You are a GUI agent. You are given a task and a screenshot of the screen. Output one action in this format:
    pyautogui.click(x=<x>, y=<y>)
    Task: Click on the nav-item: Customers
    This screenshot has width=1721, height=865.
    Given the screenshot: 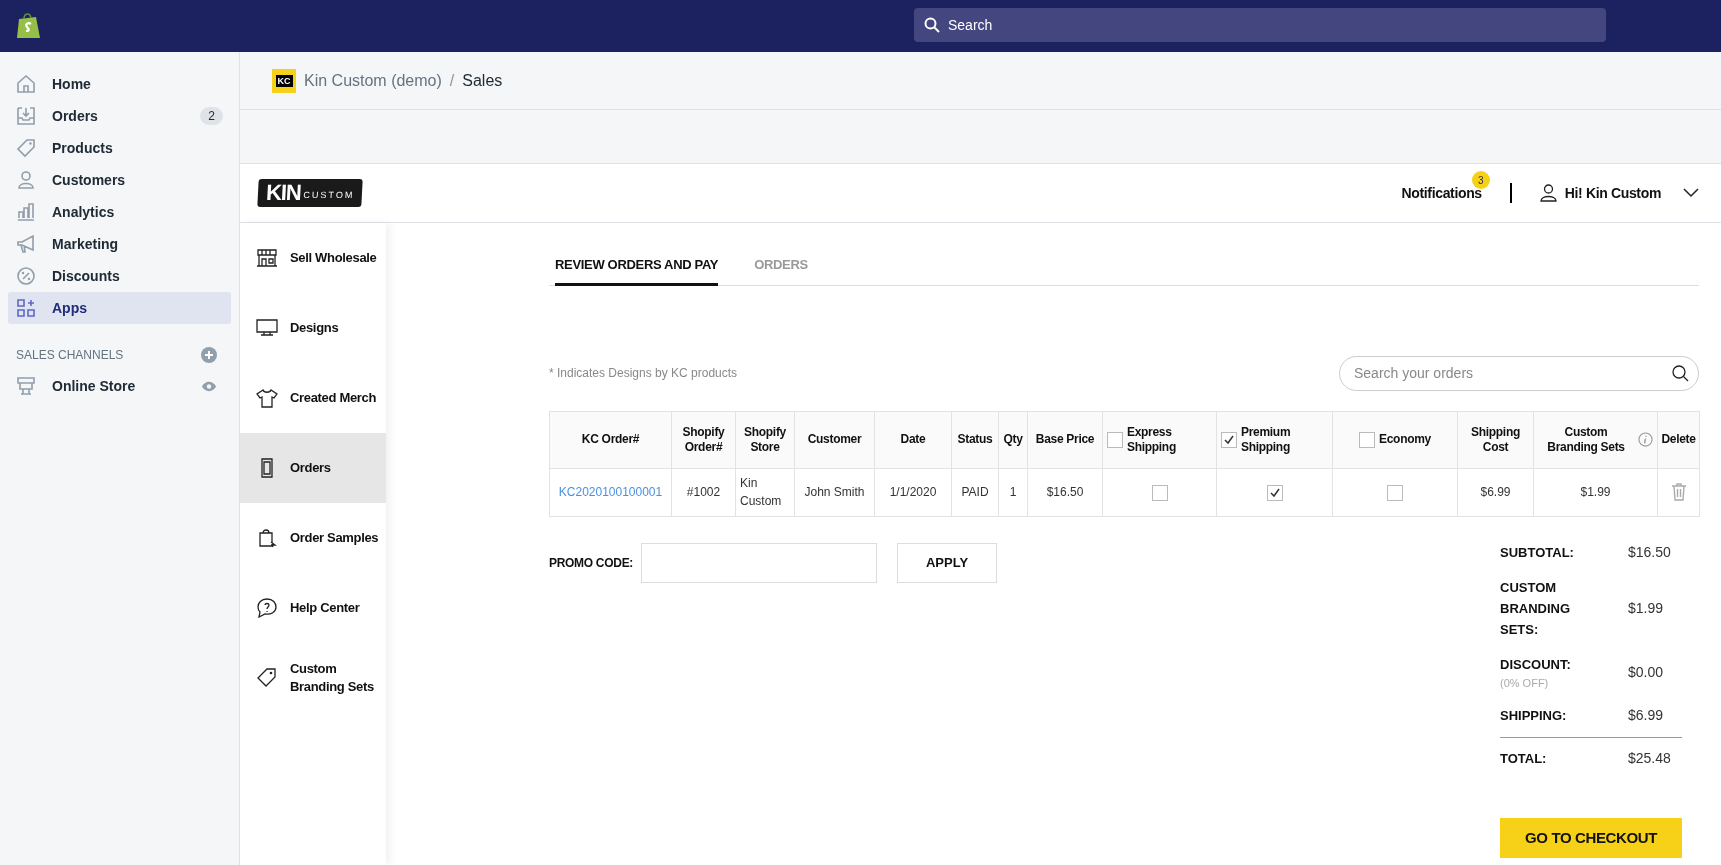 What is the action you would take?
    pyautogui.click(x=119, y=180)
    